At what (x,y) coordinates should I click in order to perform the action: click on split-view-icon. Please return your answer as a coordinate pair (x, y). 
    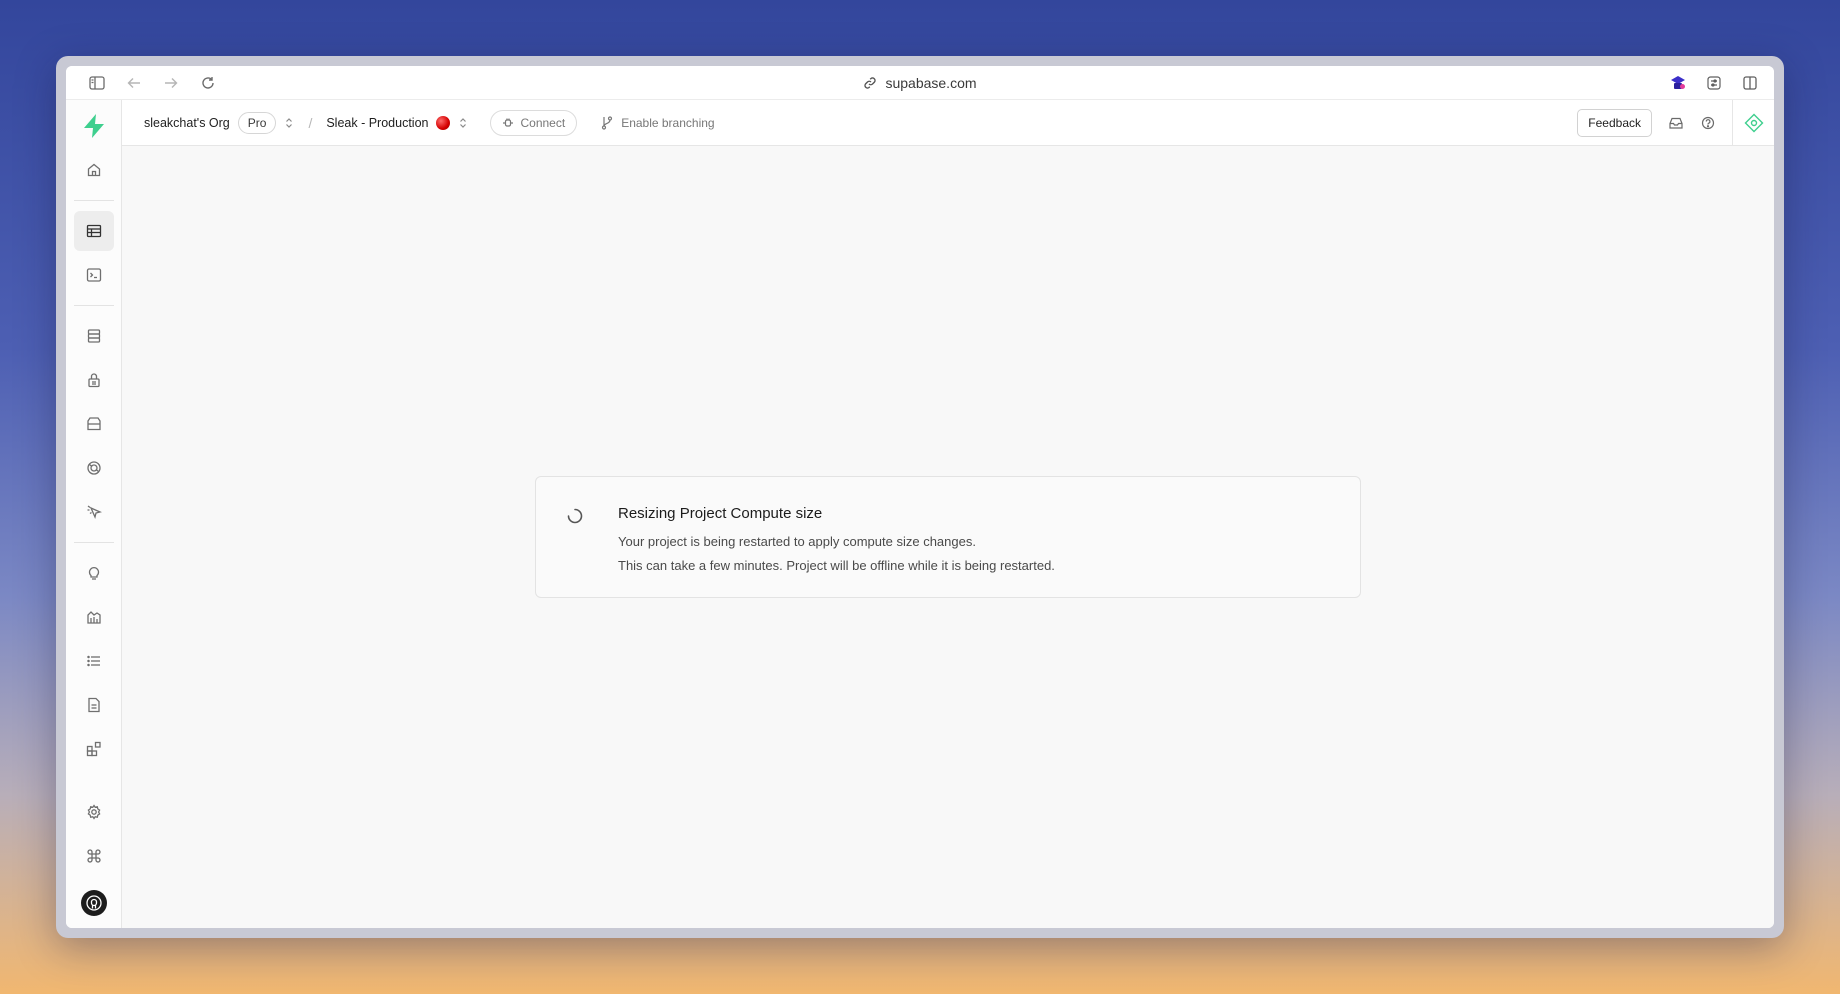
    Looking at the image, I should click on (1750, 83).